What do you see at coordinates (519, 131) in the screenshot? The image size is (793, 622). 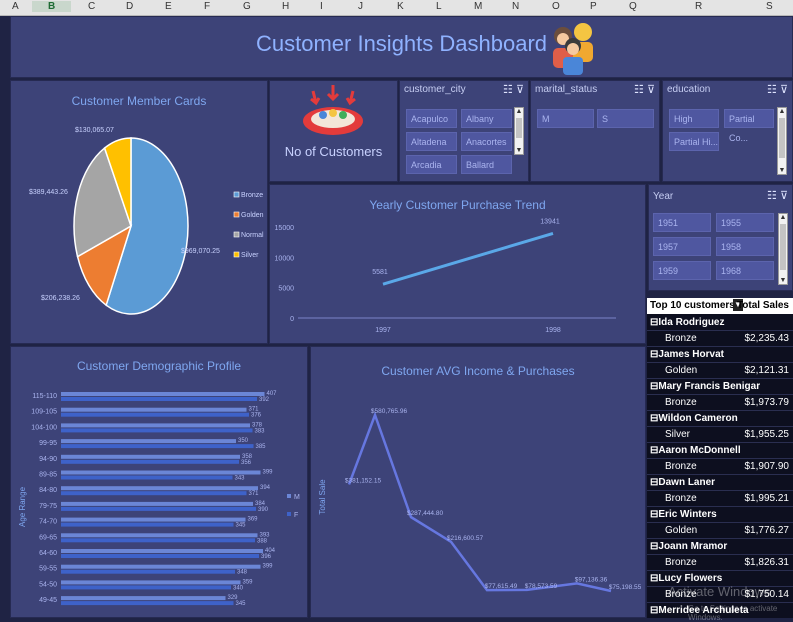 I see `city-slicer-scrollbar: ▲ ▼` at bounding box center [519, 131].